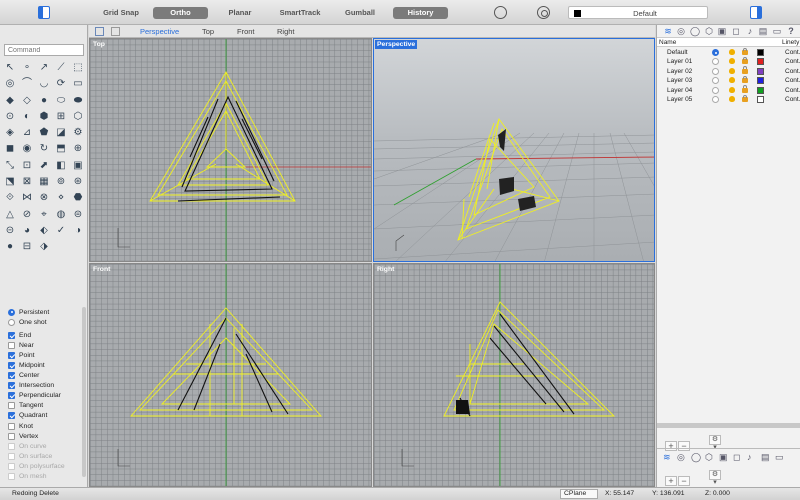 The image size is (800, 500). Describe the element at coordinates (638, 12) in the screenshot. I see `current-layer-select: Default` at that location.